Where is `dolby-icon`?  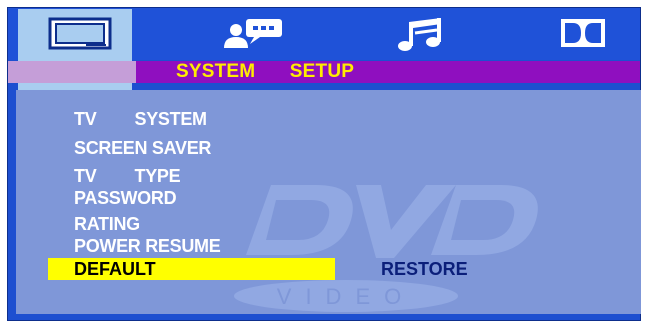 dolby-icon is located at coordinates (583, 35).